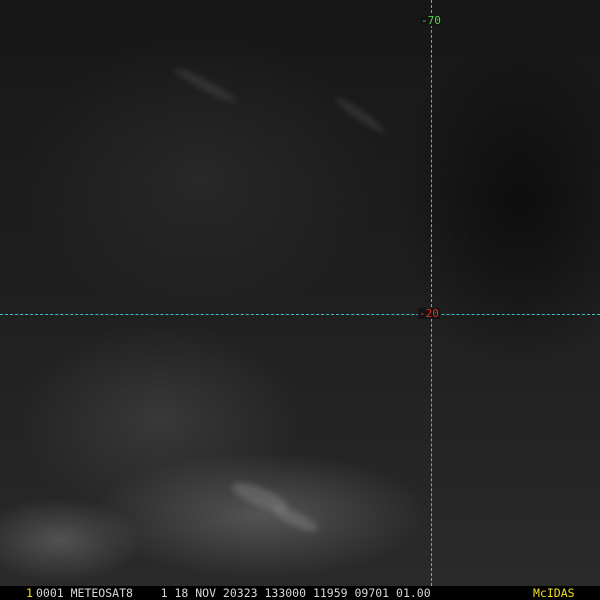 The image size is (600, 600). Describe the element at coordinates (29, 593) in the screenshot. I see `frame-number: 1` at that location.